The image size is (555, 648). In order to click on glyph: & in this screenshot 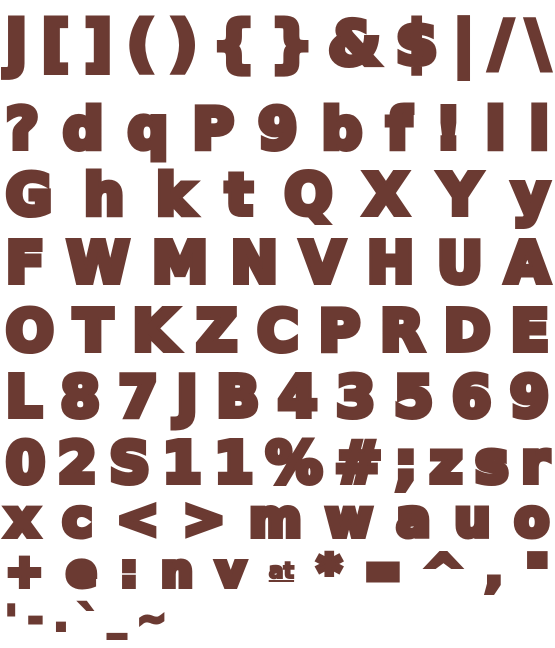, I will do `click(354, 44)`.